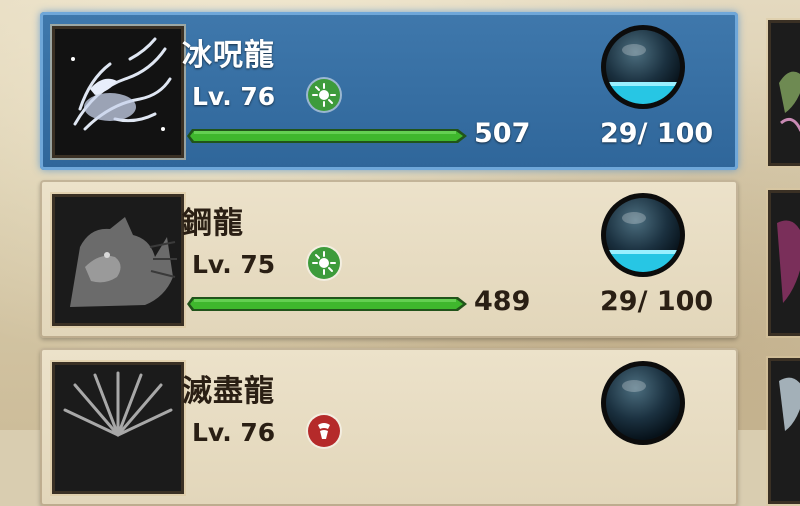 Image resolution: width=800 pixels, height=506 pixels. I want to click on monster-level: Lv. 75, so click(234, 264).